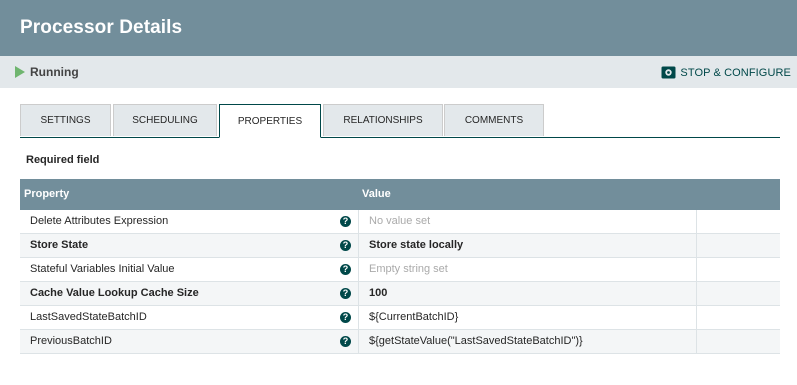 The image size is (797, 385). I want to click on property-value: Store state locally, so click(416, 245).